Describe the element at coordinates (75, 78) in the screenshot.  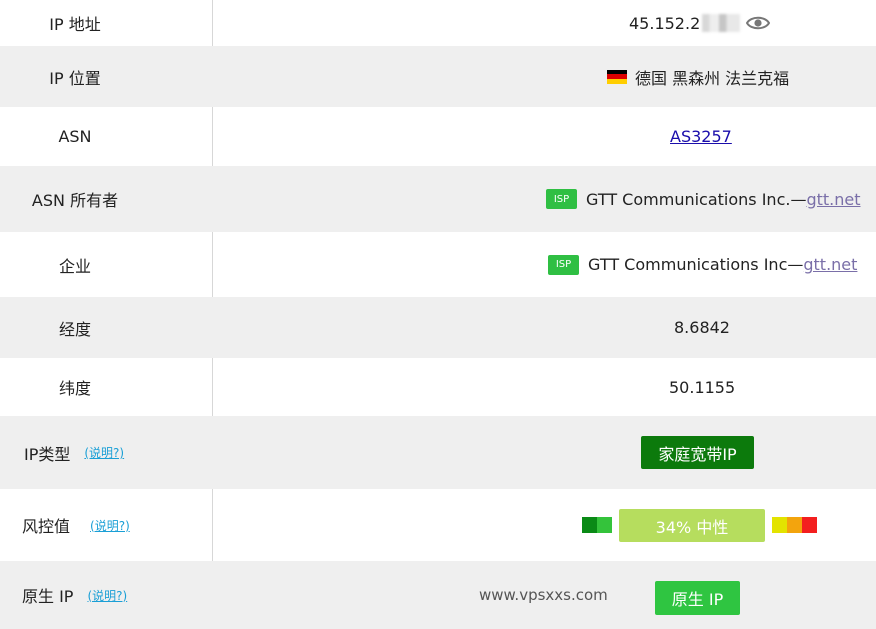
I see `ip-location-label: IP 位置` at that location.